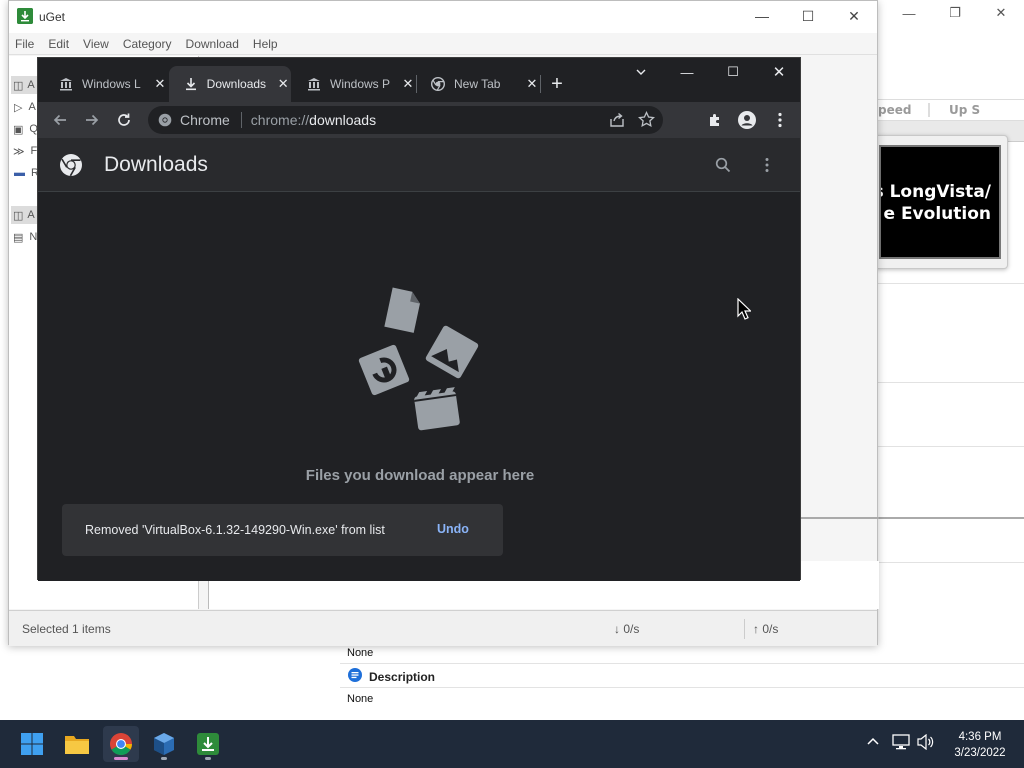 Image resolution: width=1024 pixels, height=768 pixels. Describe the element at coordinates (280, 120) in the screenshot. I see `url-scheme: chrome://` at that location.